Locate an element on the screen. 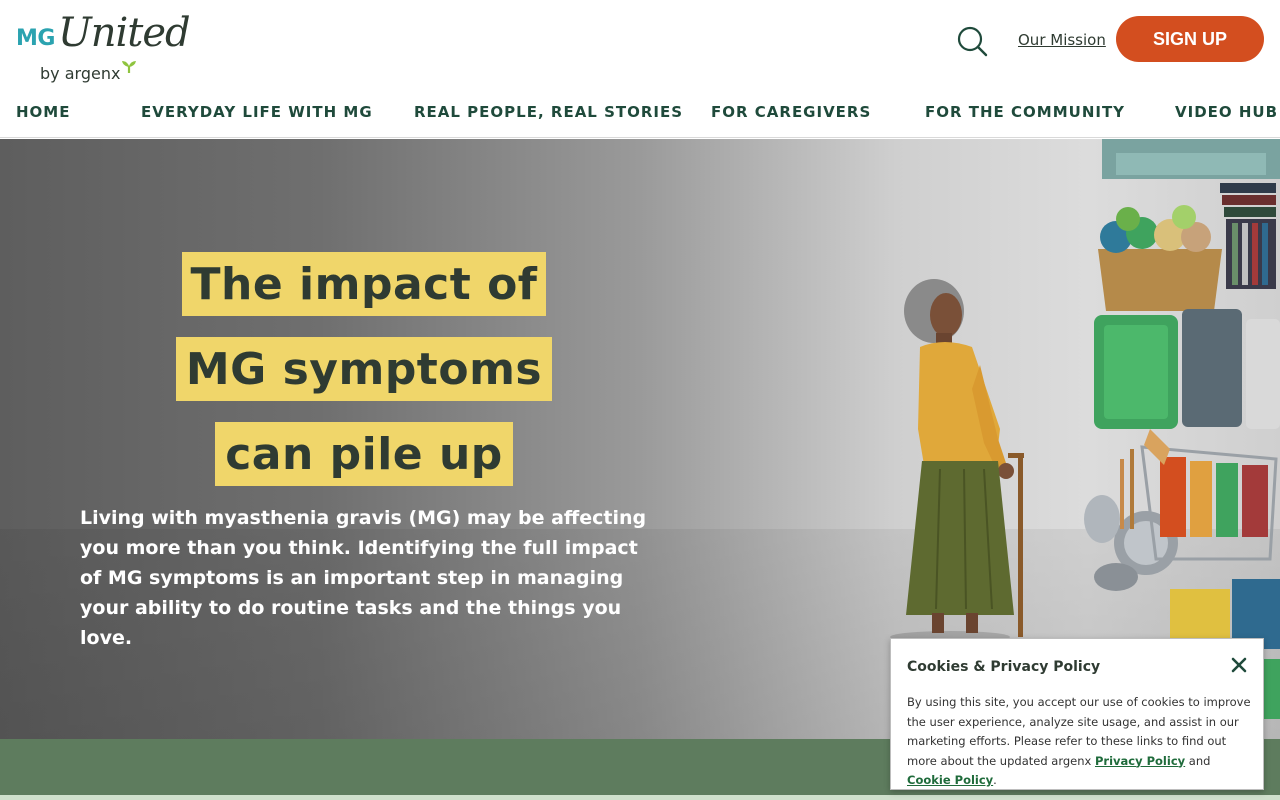 This screenshot has height=800, width=1280. logo-mg-text: MG is located at coordinates (35, 38).